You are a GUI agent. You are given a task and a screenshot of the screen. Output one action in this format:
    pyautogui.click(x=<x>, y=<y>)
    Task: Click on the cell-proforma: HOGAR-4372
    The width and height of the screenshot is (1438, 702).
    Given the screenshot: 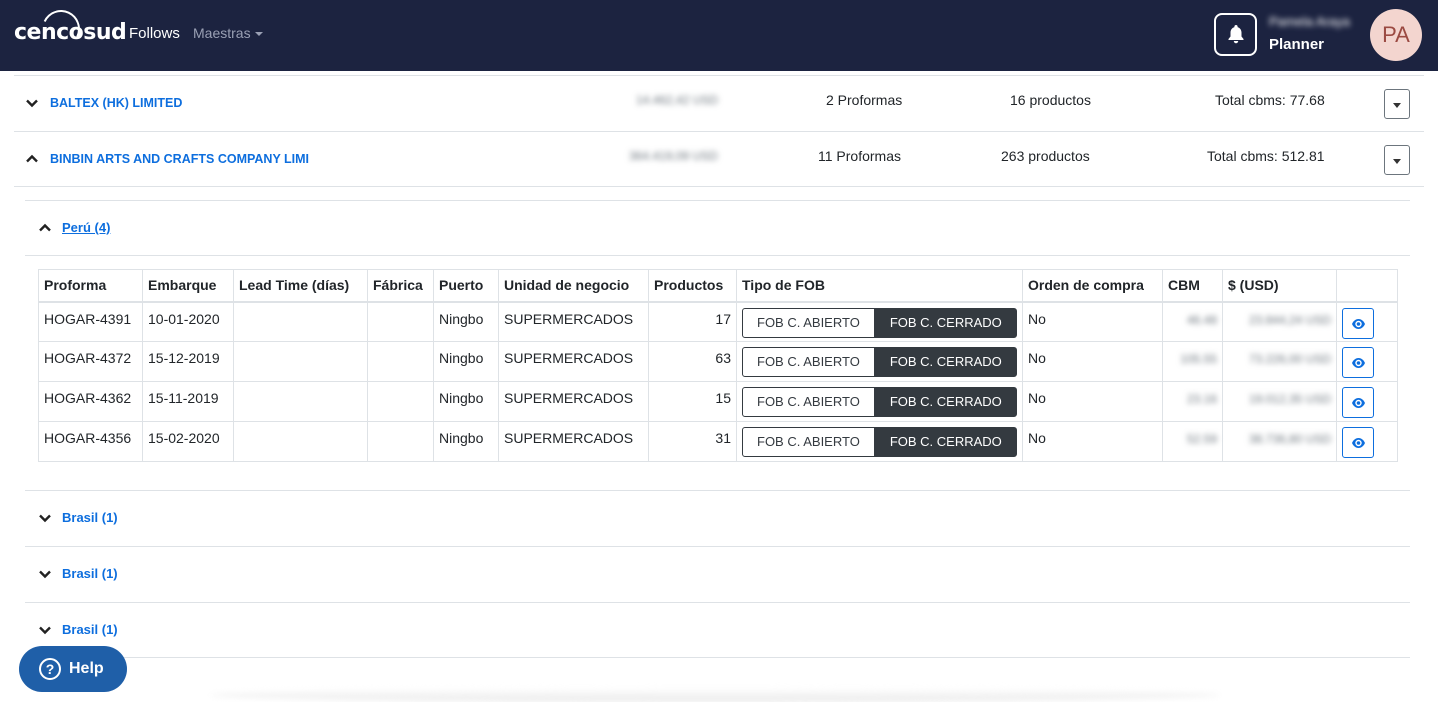 What is the action you would take?
    pyautogui.click(x=90, y=361)
    